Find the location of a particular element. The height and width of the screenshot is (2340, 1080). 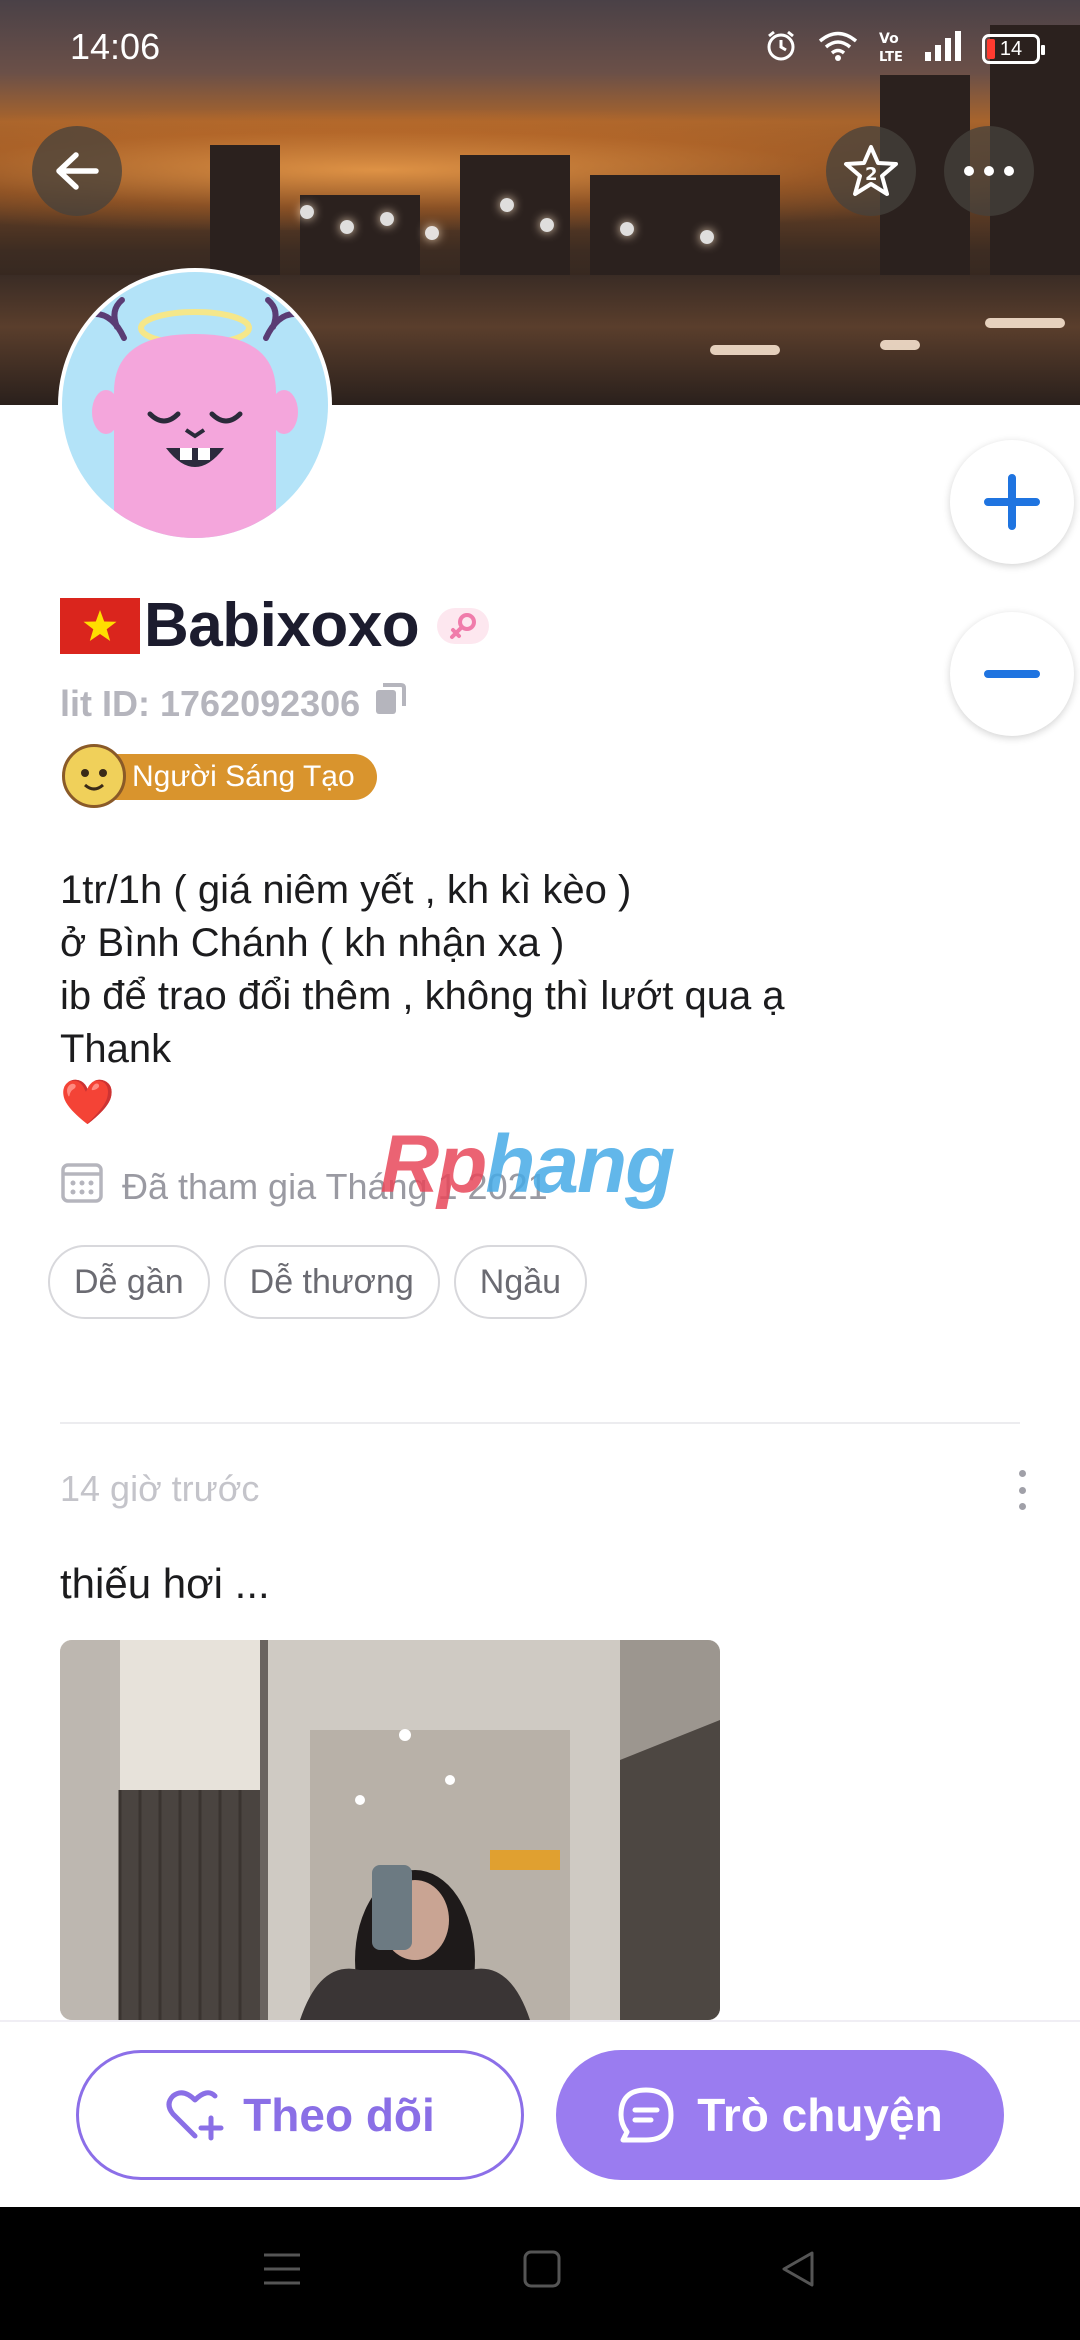

alarm-icon is located at coordinates (781, 48).